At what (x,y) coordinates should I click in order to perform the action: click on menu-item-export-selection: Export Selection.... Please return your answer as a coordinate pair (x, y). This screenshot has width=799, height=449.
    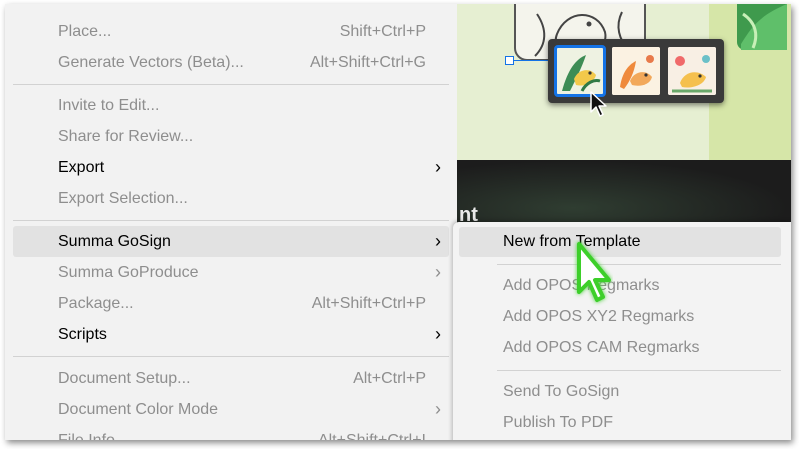
    Looking at the image, I should click on (231, 198).